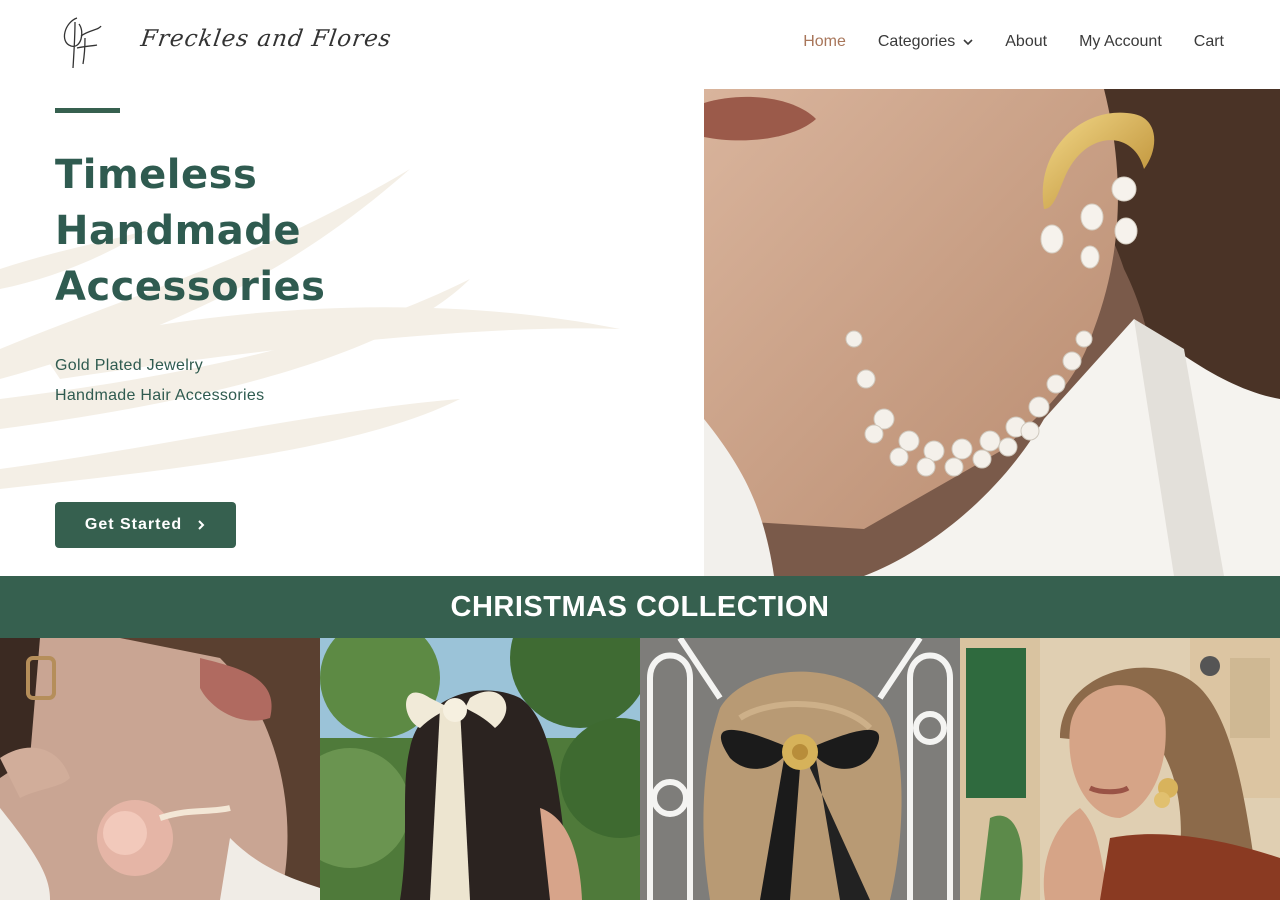 The width and height of the screenshot is (1280, 900). I want to click on get-started-button: Get Started, so click(145, 525).